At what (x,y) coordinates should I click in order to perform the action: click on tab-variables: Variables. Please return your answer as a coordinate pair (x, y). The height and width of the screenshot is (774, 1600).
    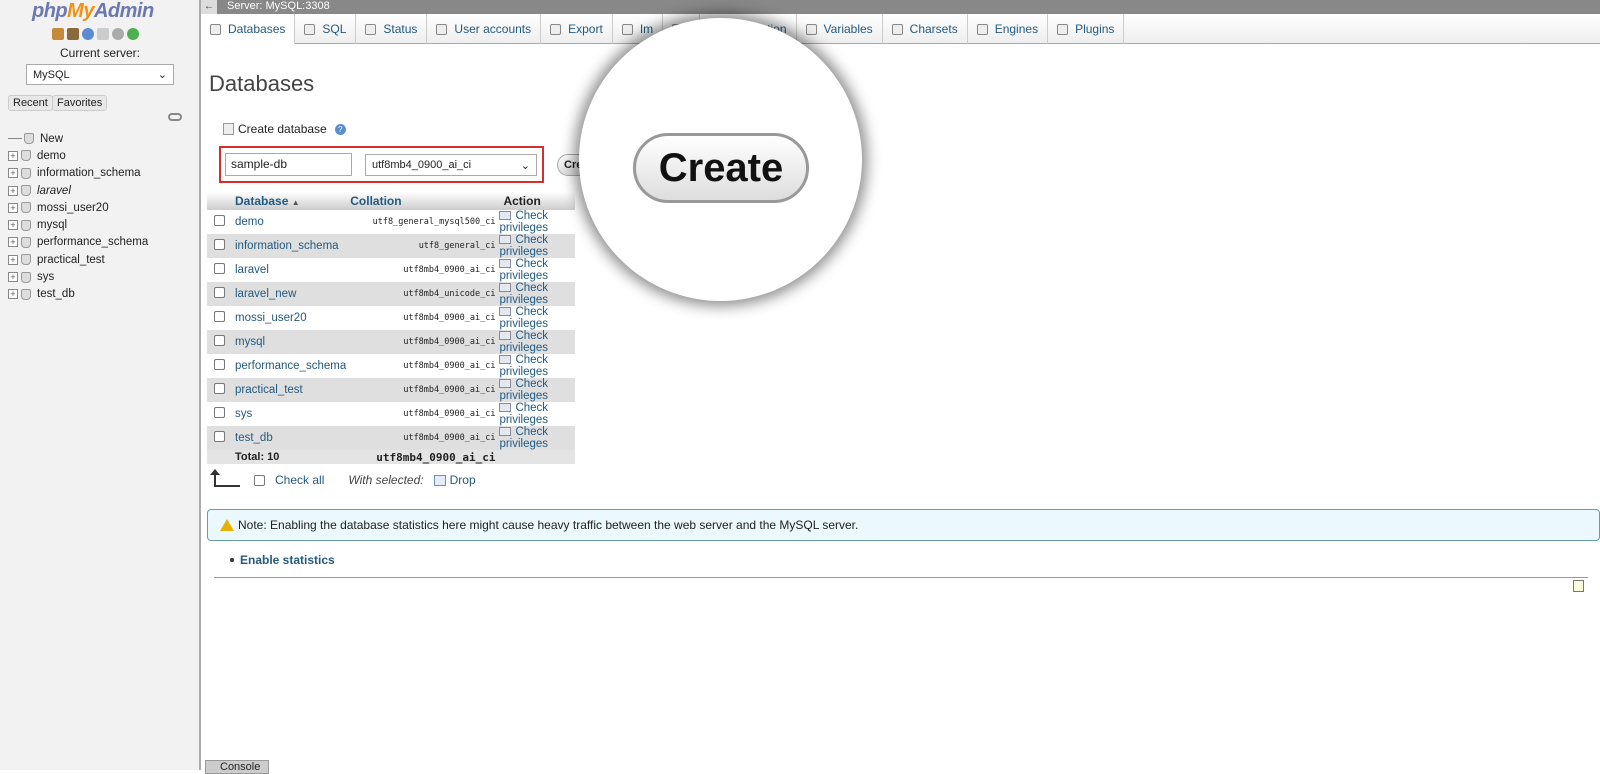
    Looking at the image, I should click on (840, 29).